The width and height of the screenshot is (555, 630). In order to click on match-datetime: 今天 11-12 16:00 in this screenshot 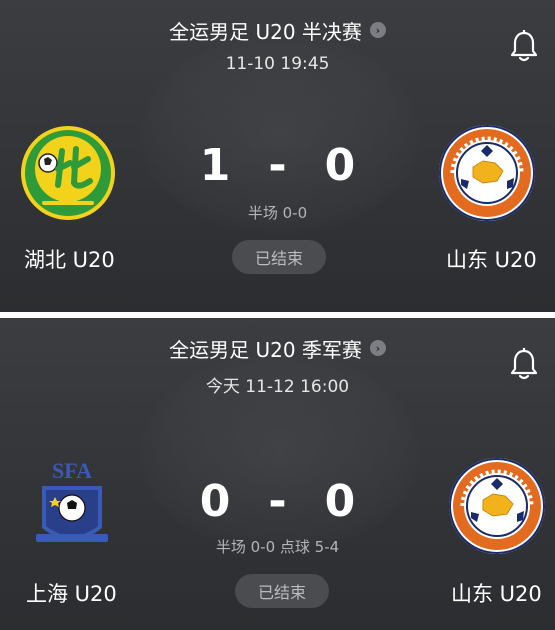, I will do `click(277, 387)`.